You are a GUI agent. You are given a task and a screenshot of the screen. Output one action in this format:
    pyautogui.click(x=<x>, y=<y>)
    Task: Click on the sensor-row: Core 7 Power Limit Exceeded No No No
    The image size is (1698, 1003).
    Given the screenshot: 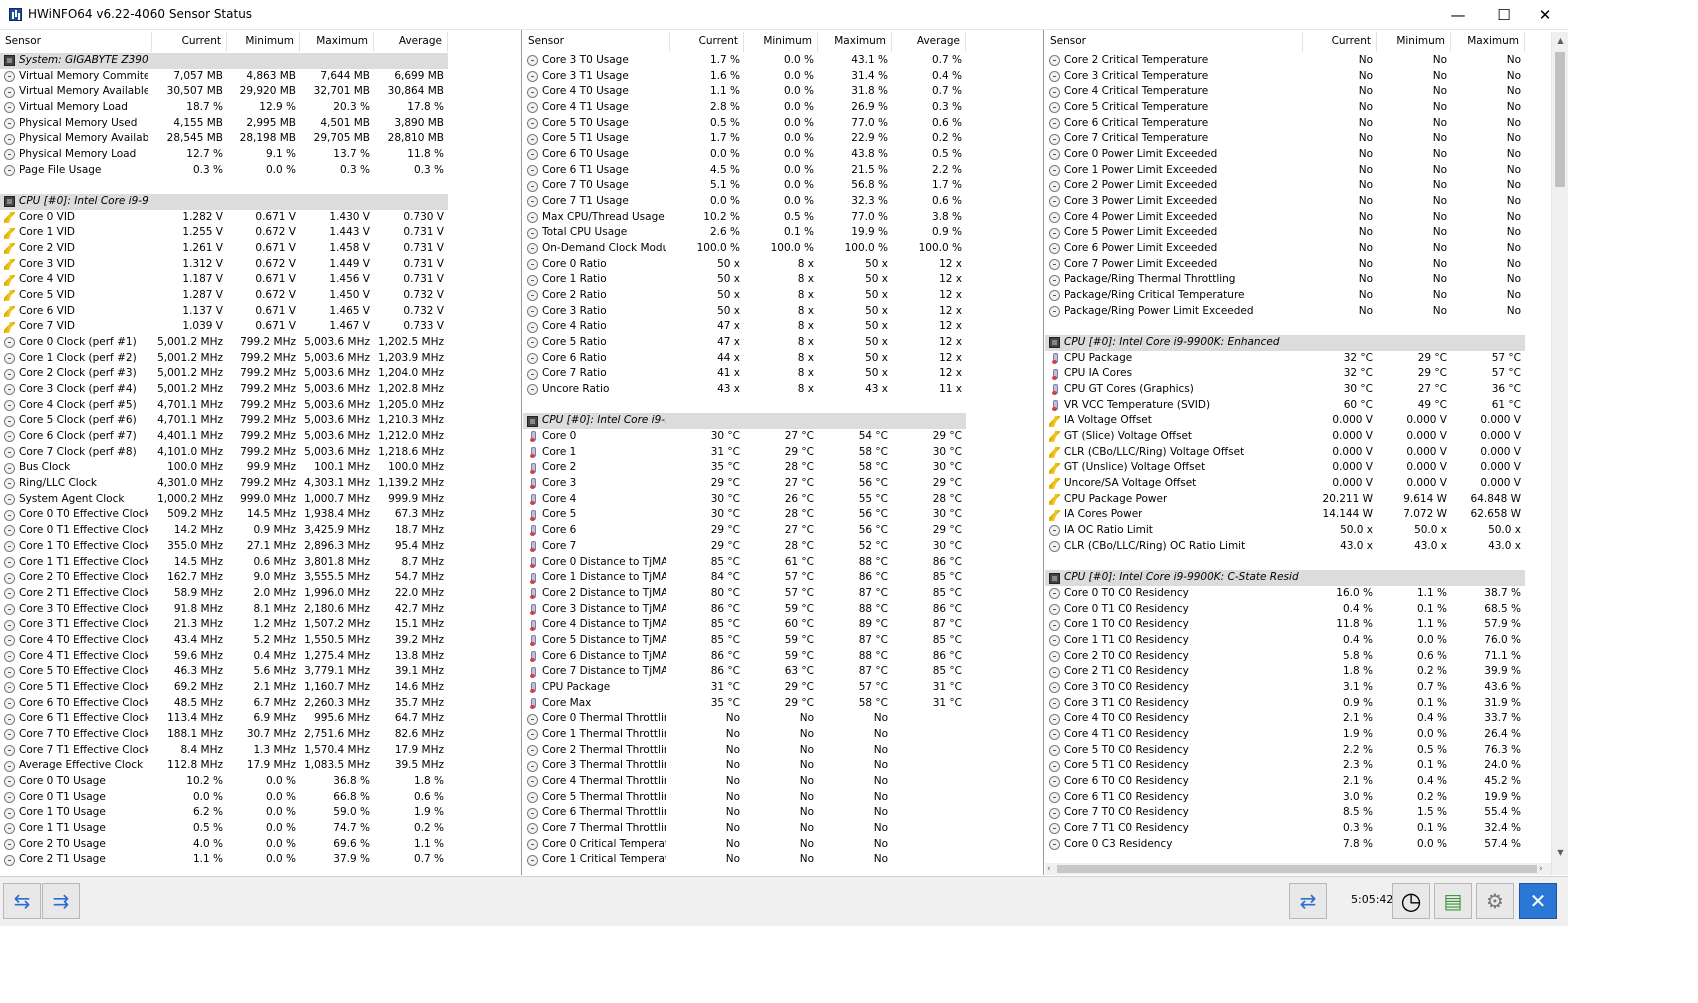 What is the action you would take?
    pyautogui.click(x=1306, y=265)
    